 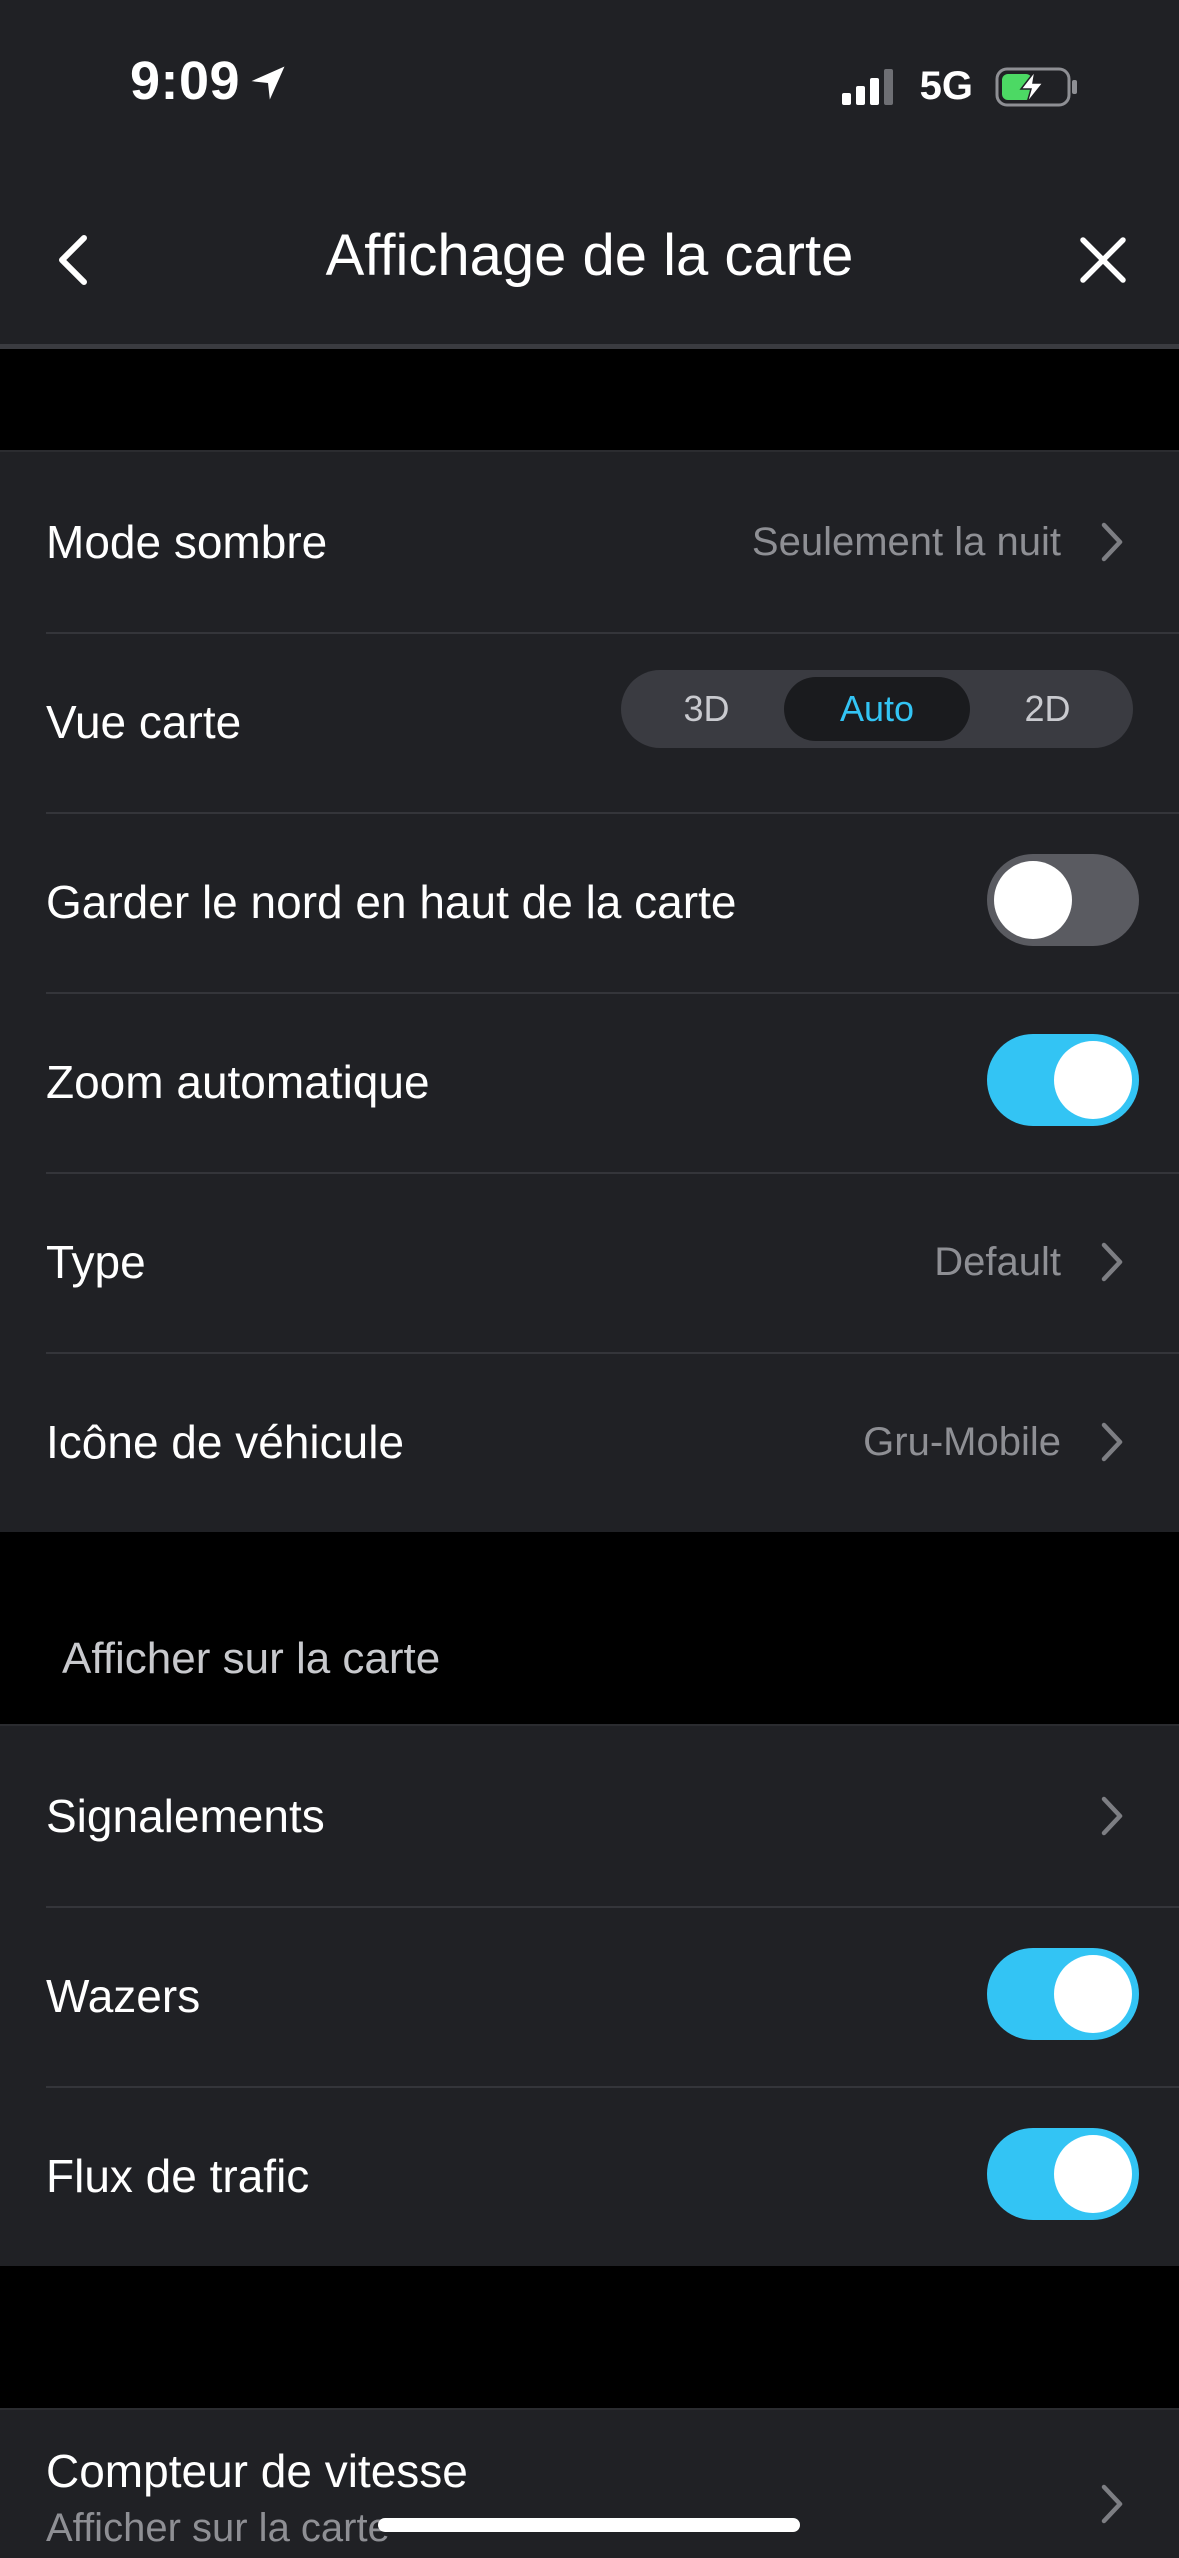 What do you see at coordinates (257, 2471) in the screenshot?
I see `speedometer-title: Compteur de vitesse` at bounding box center [257, 2471].